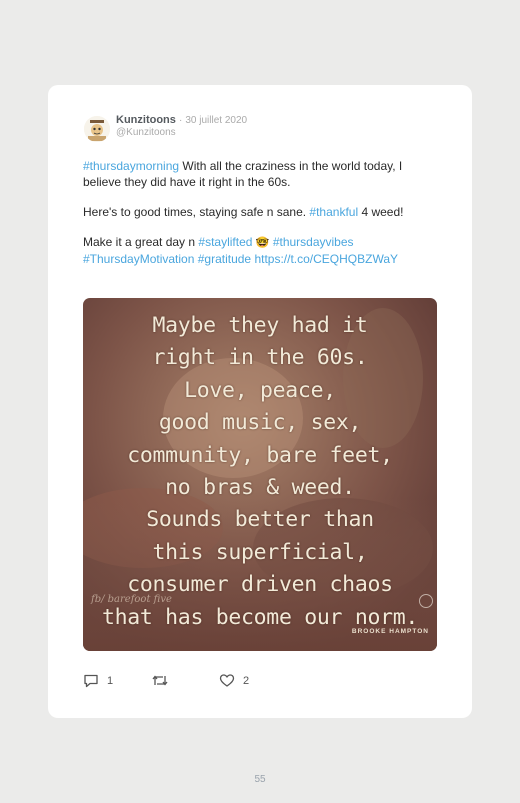 This screenshot has height=803, width=520. What do you see at coordinates (260, 779) in the screenshot?
I see `page-number: 55` at bounding box center [260, 779].